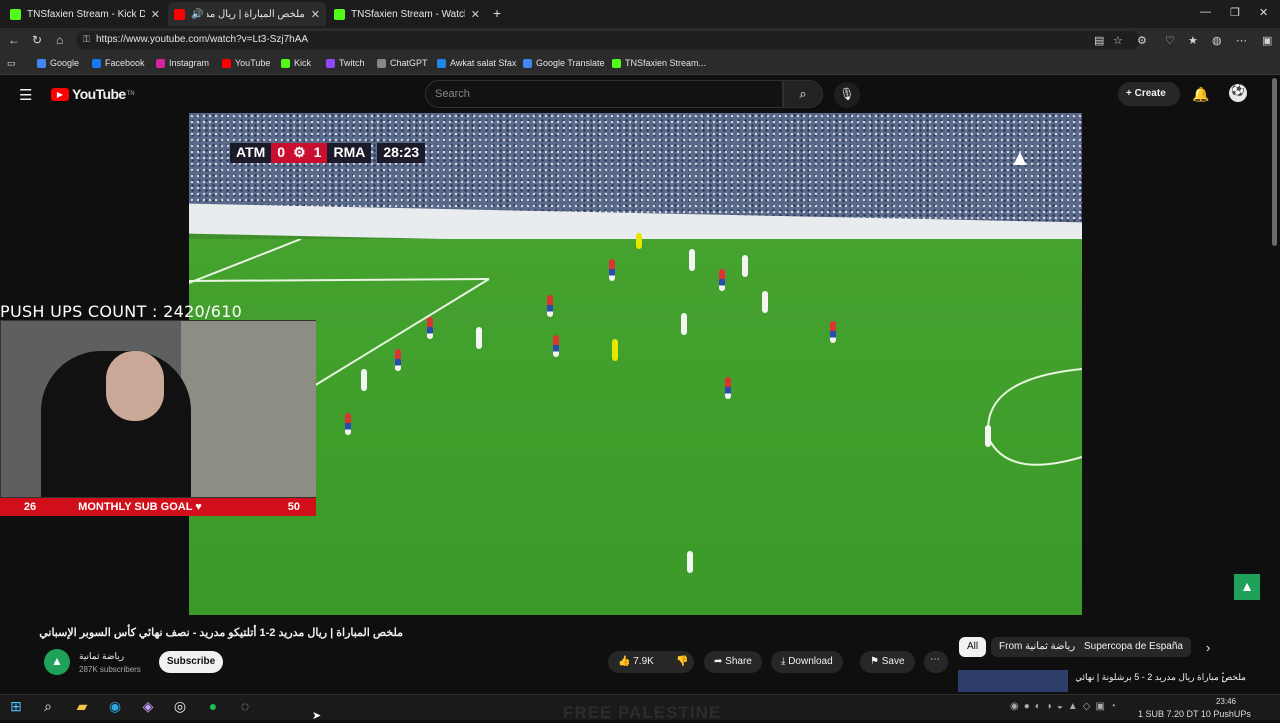 The width and height of the screenshot is (1280, 723). What do you see at coordinates (82, 708) in the screenshot?
I see `file-explorer-icon: ▰` at bounding box center [82, 708].